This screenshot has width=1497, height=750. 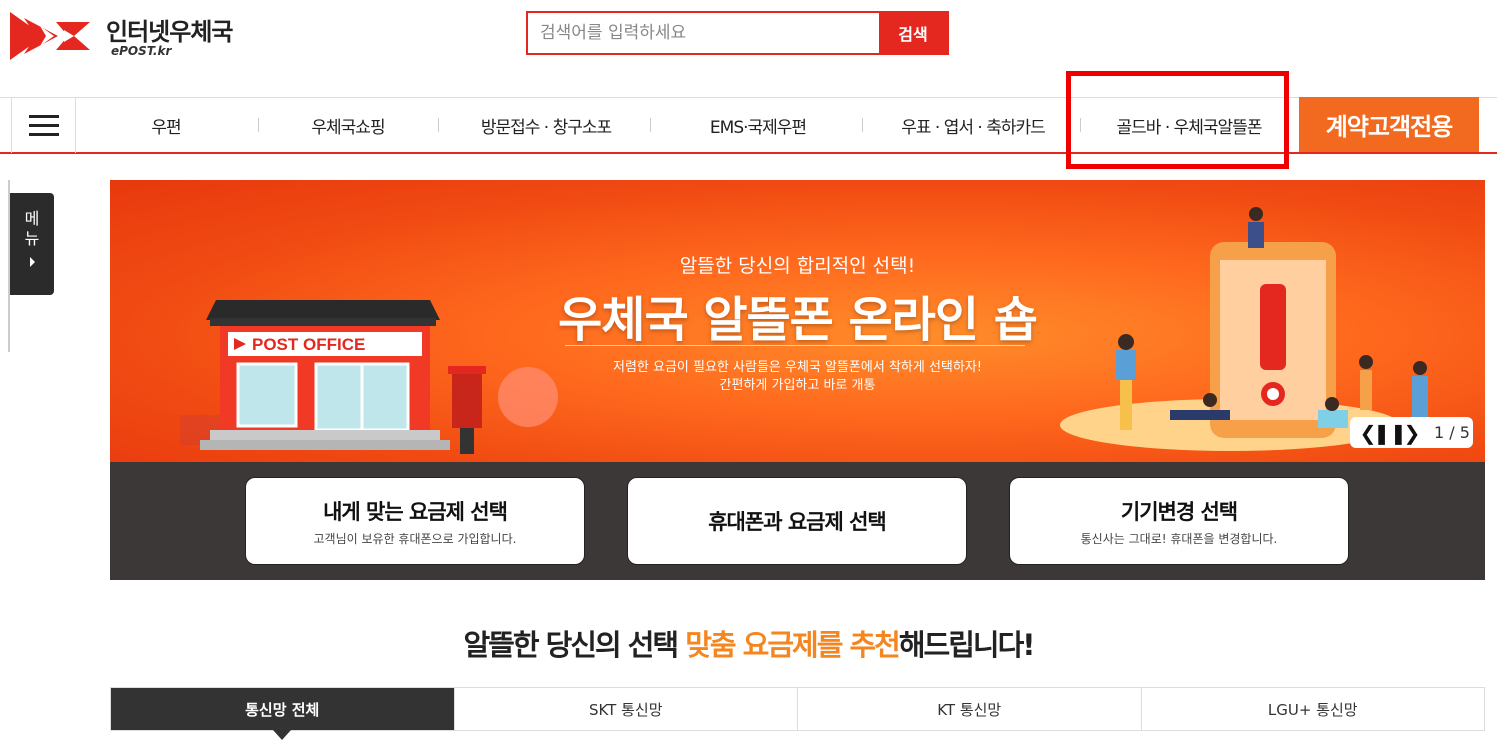 What do you see at coordinates (166, 125) in the screenshot?
I see `gnb-item-mail: 우편` at bounding box center [166, 125].